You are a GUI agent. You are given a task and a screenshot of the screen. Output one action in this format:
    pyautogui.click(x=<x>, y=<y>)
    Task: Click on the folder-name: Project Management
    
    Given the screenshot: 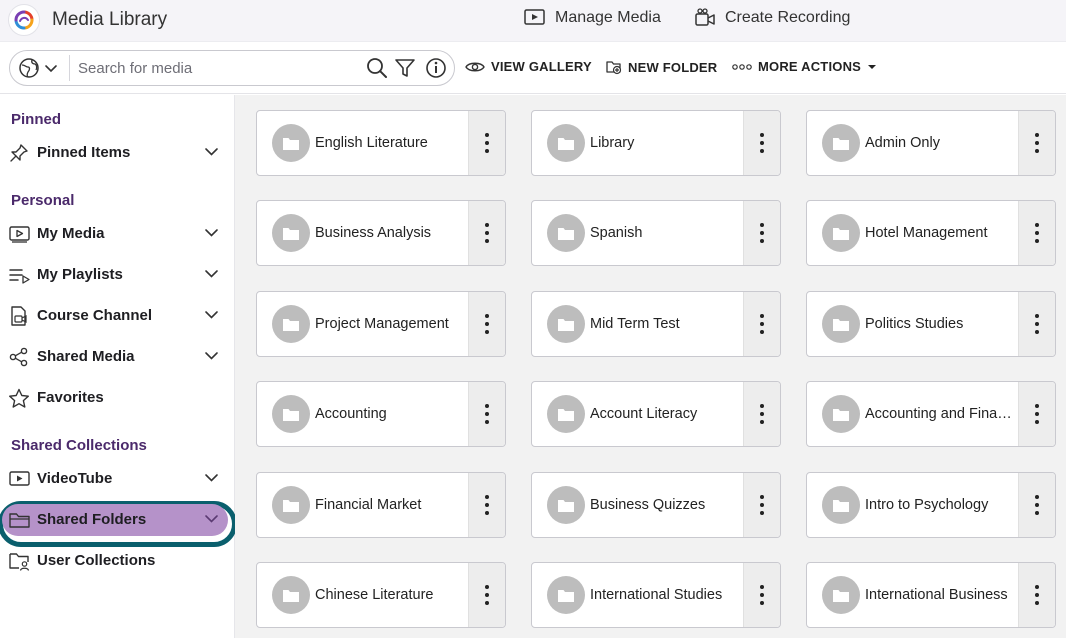 What is the action you would take?
    pyautogui.click(x=382, y=324)
    